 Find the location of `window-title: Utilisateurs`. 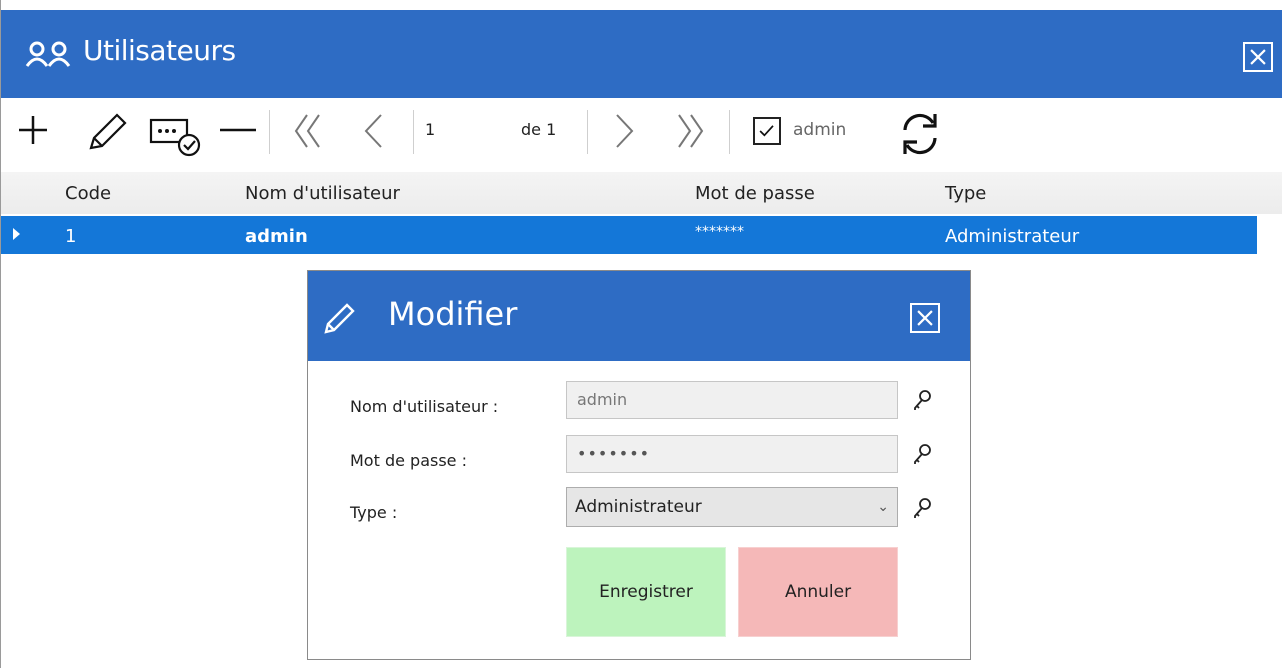

window-title: Utilisateurs is located at coordinates (159, 50).